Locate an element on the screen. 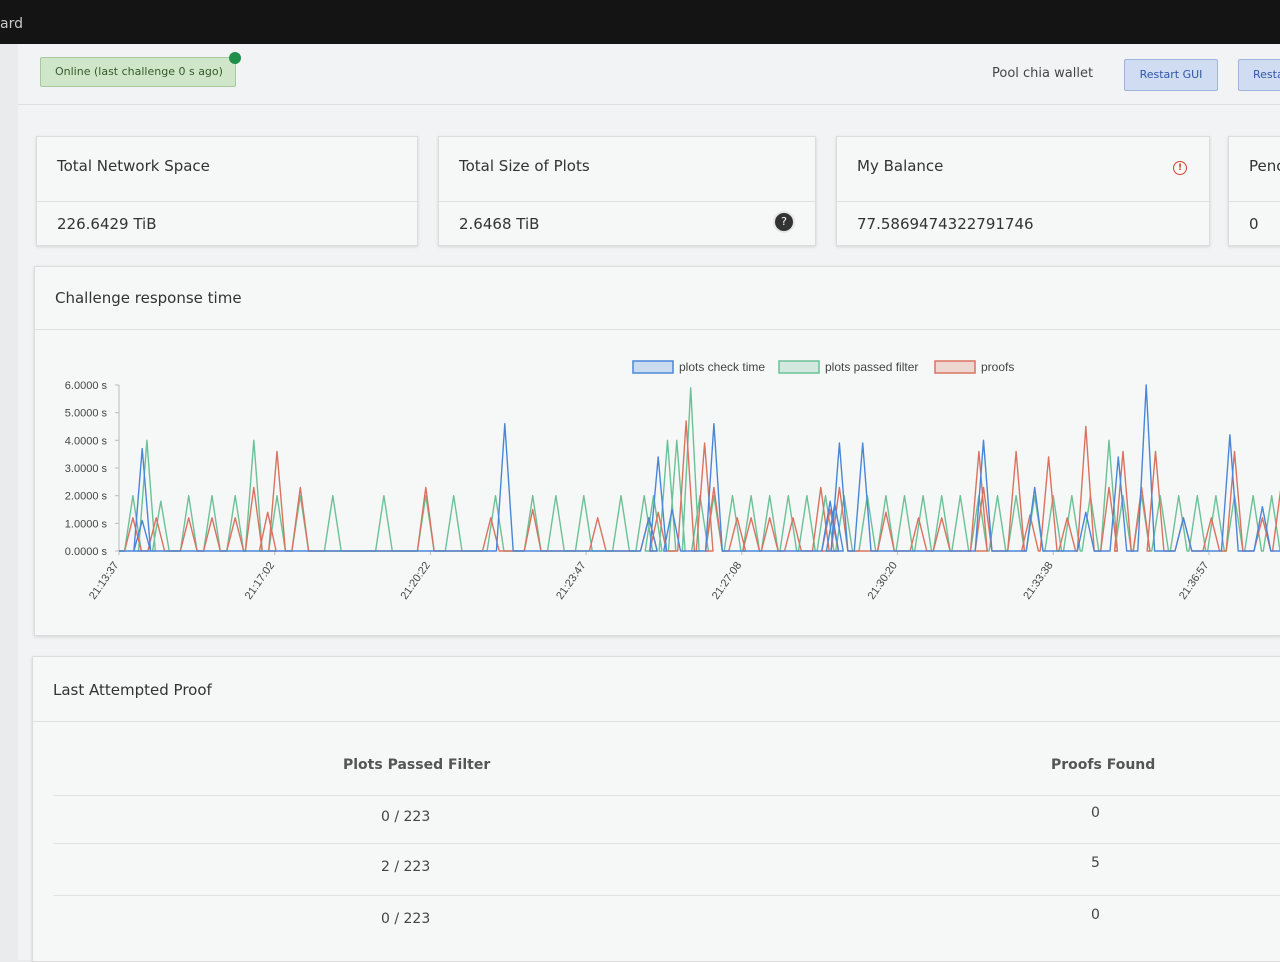 The height and width of the screenshot is (962, 1280). stat-value: 77.5869474322791746 is located at coordinates (945, 224).